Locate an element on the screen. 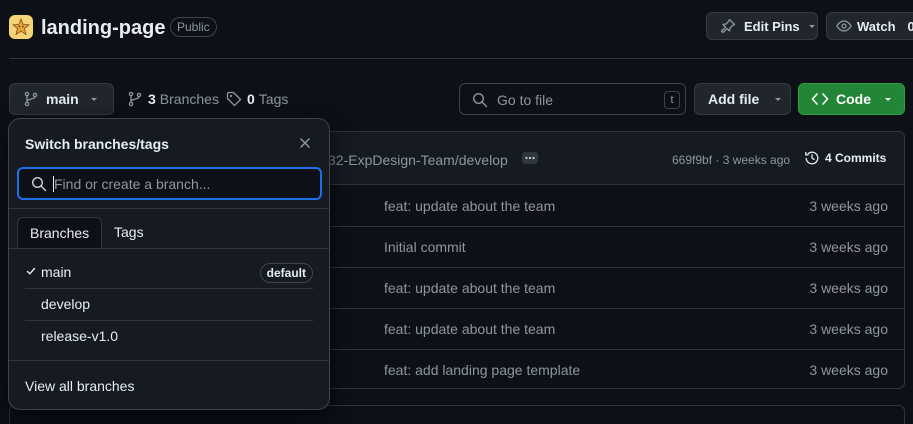 This screenshot has width=913, height=424. branches-link: 3 Branches is located at coordinates (173, 99).